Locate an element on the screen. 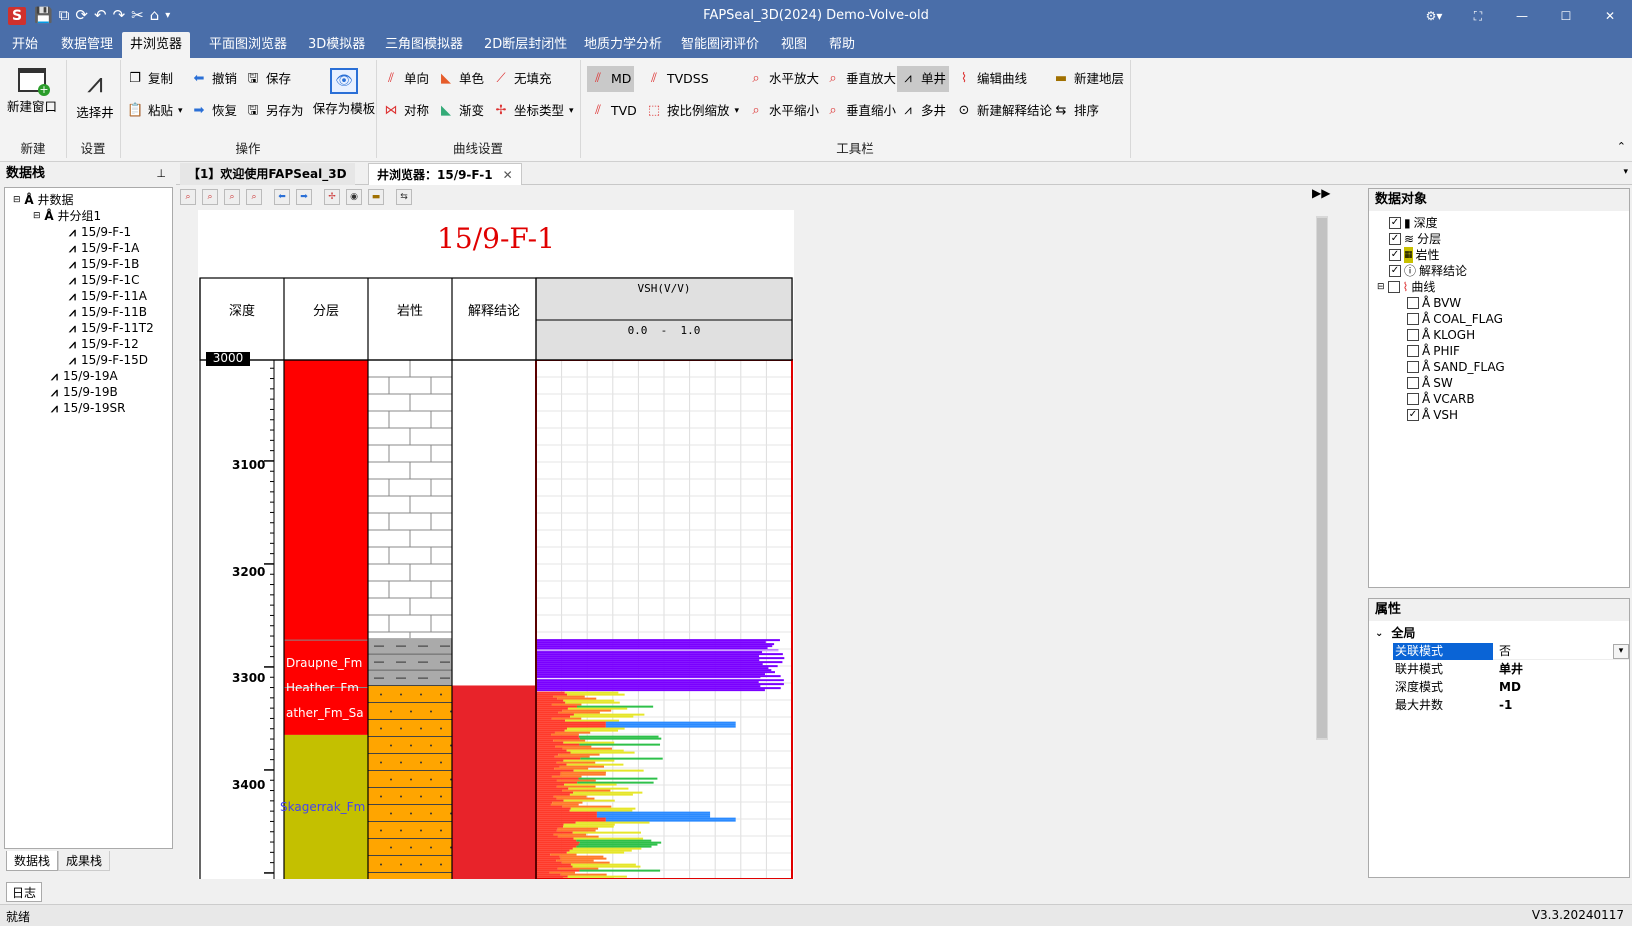  tab-list-dropdown-icon: ▾ is located at coordinates (1625, 172).